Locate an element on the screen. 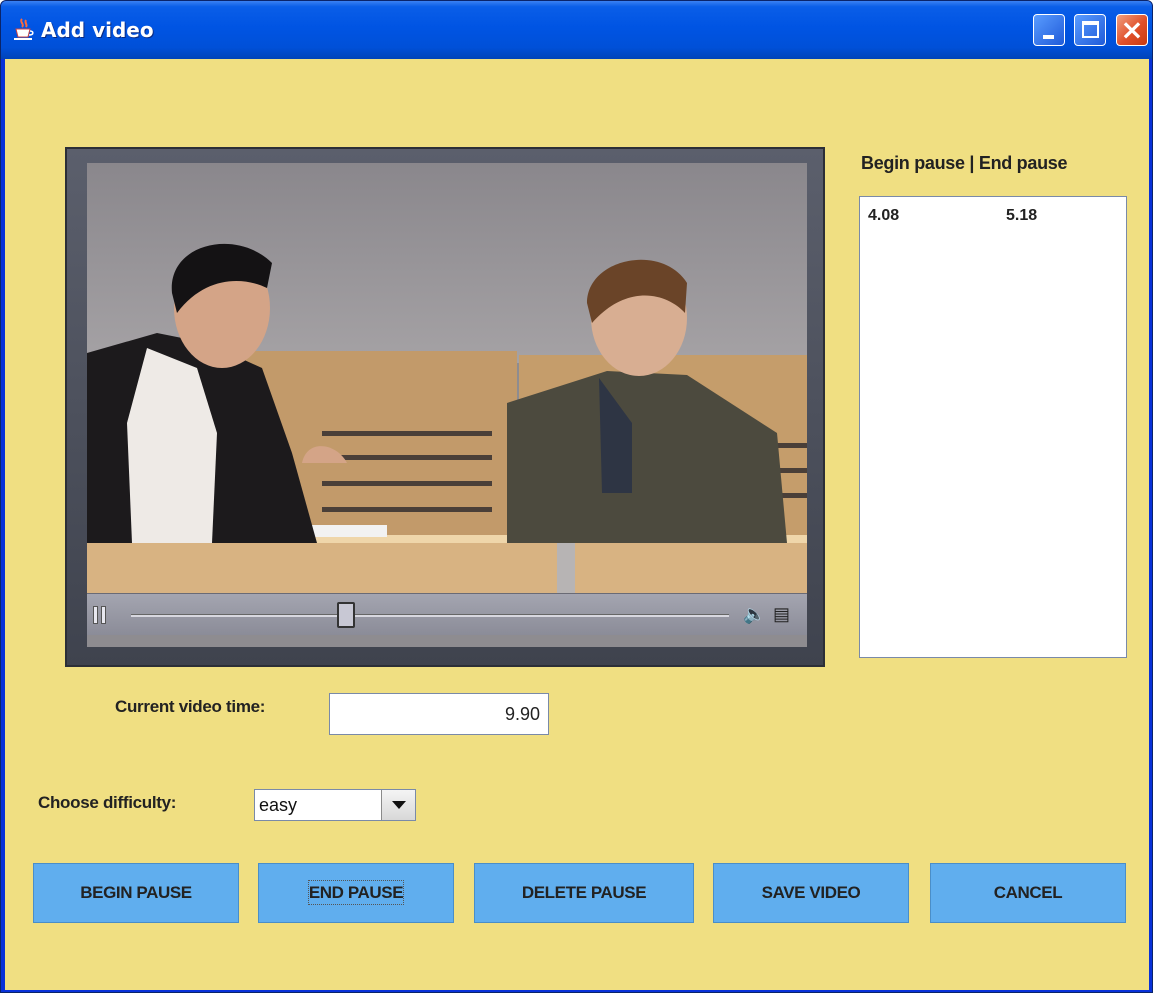 The height and width of the screenshot is (993, 1153). begin-pause-label: BEGIN PAUSE is located at coordinates (136, 892).